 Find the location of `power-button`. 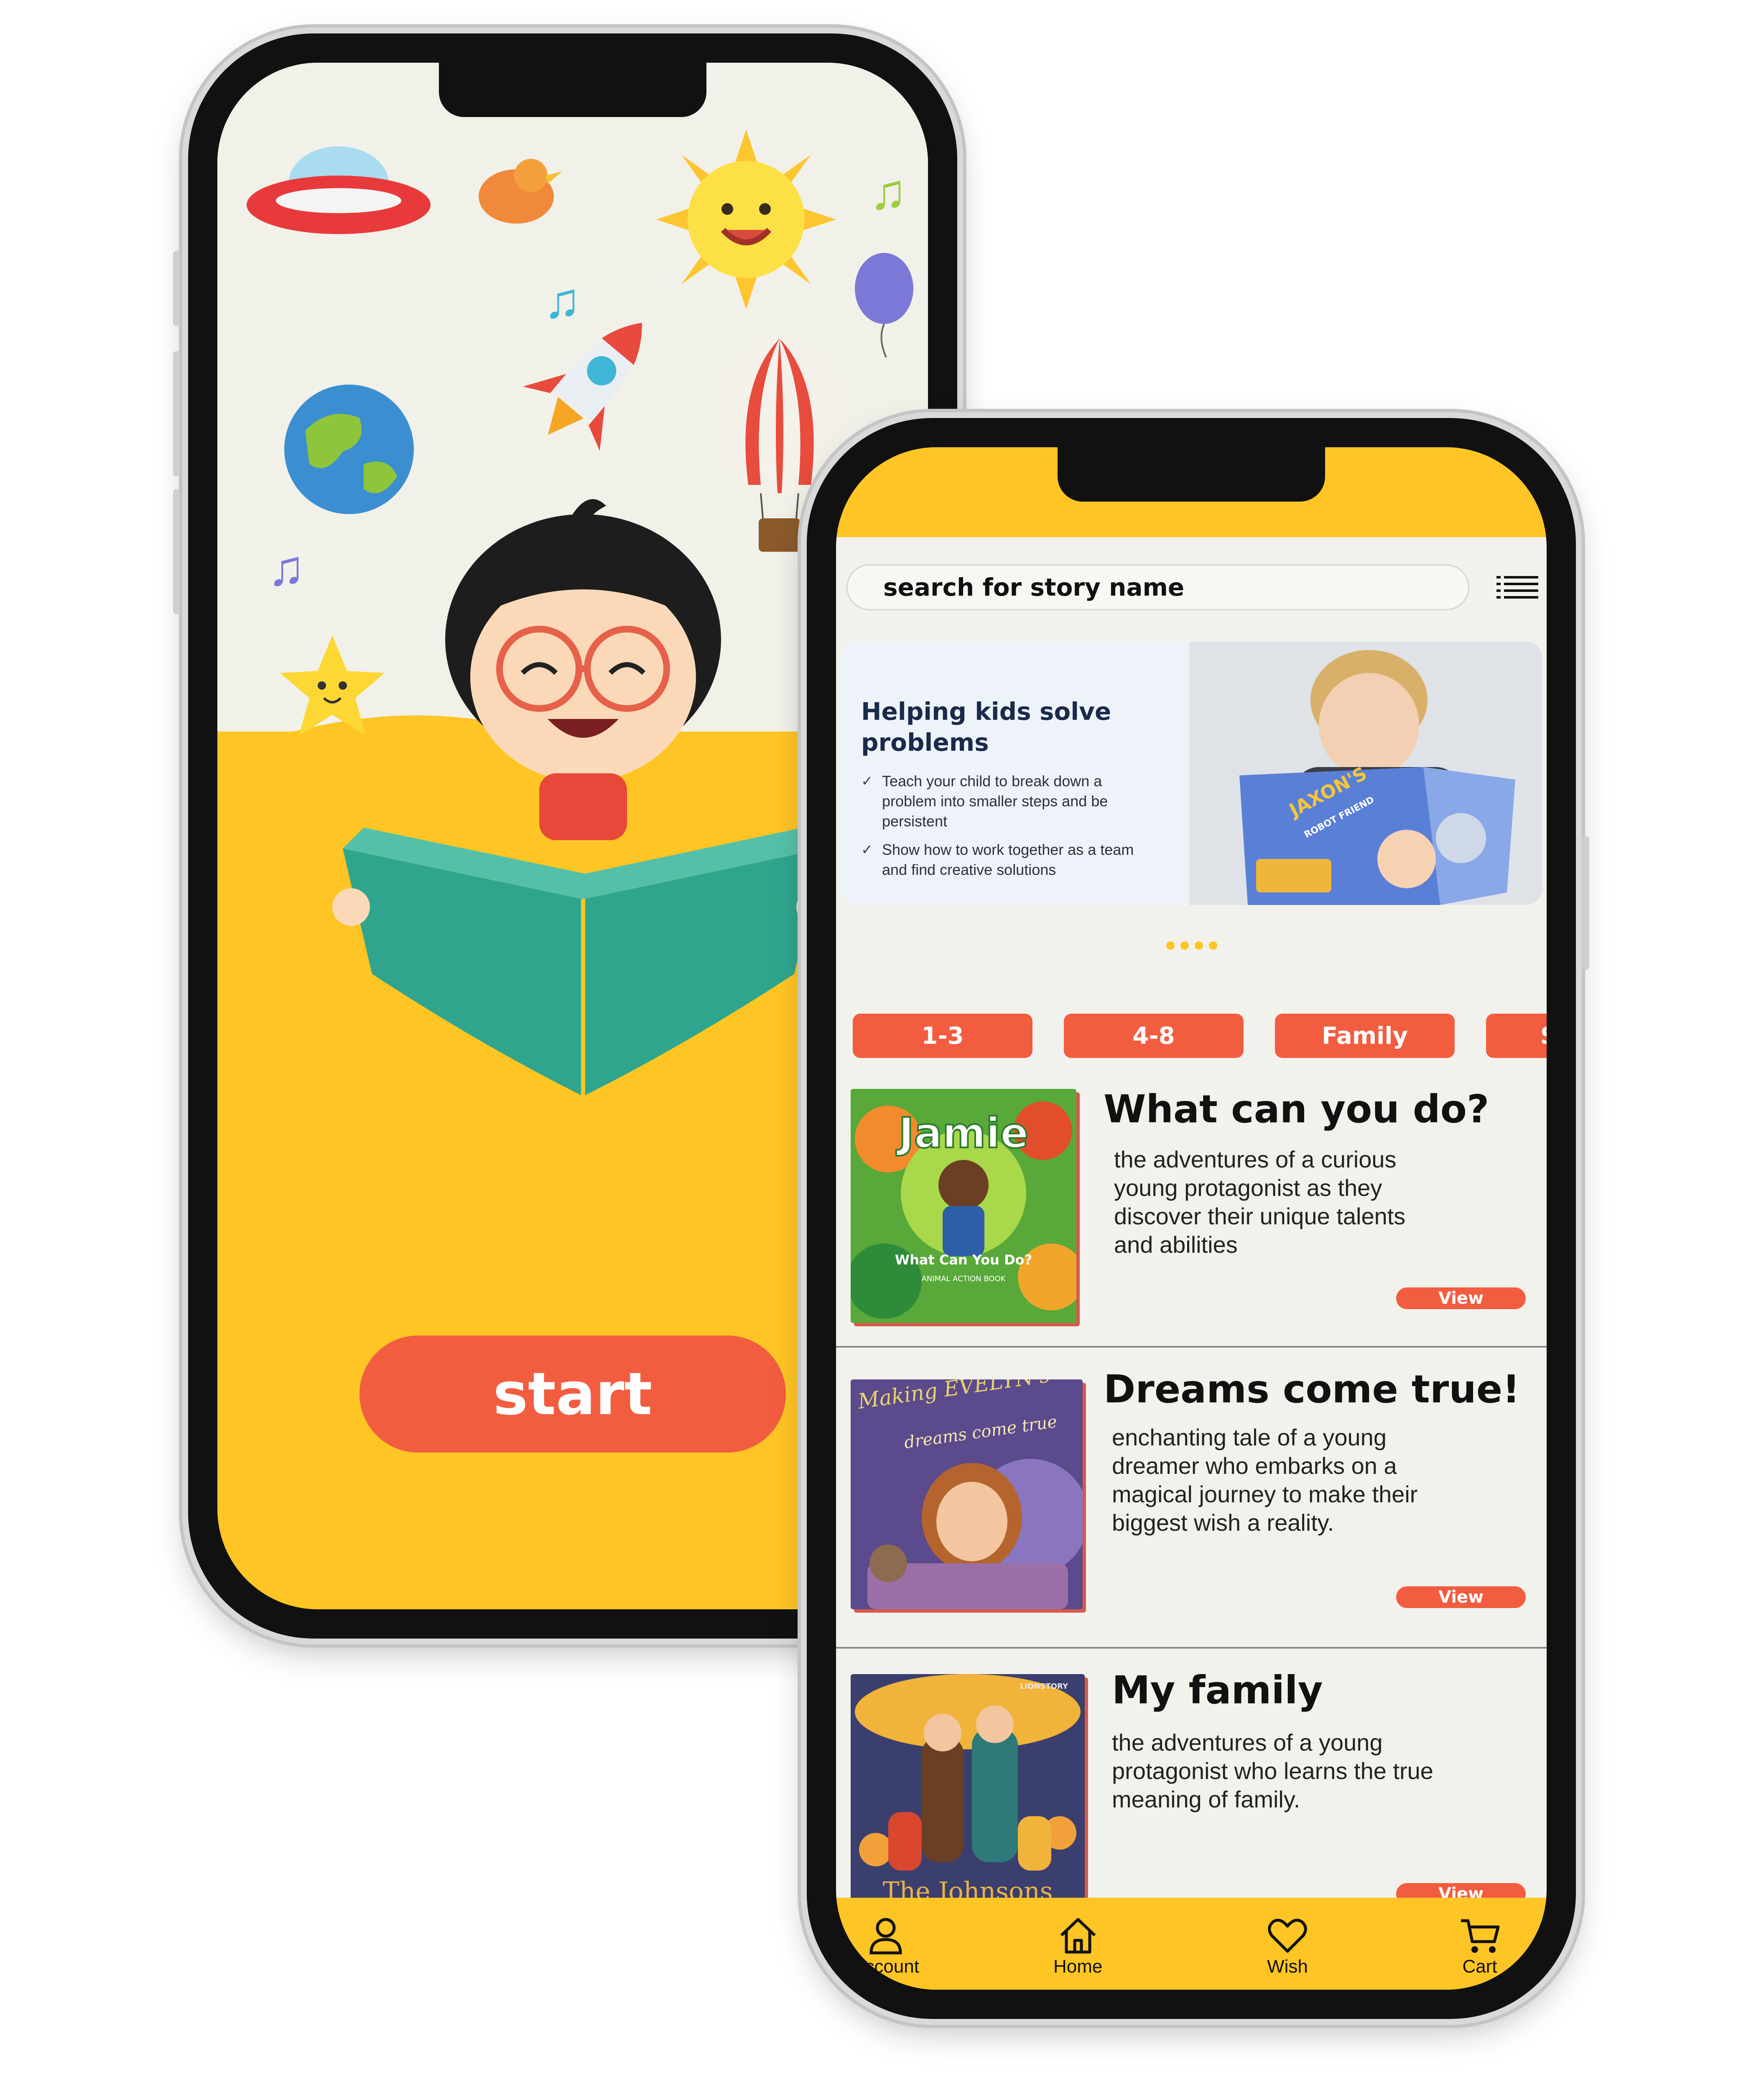

power-button is located at coordinates (1586, 903).